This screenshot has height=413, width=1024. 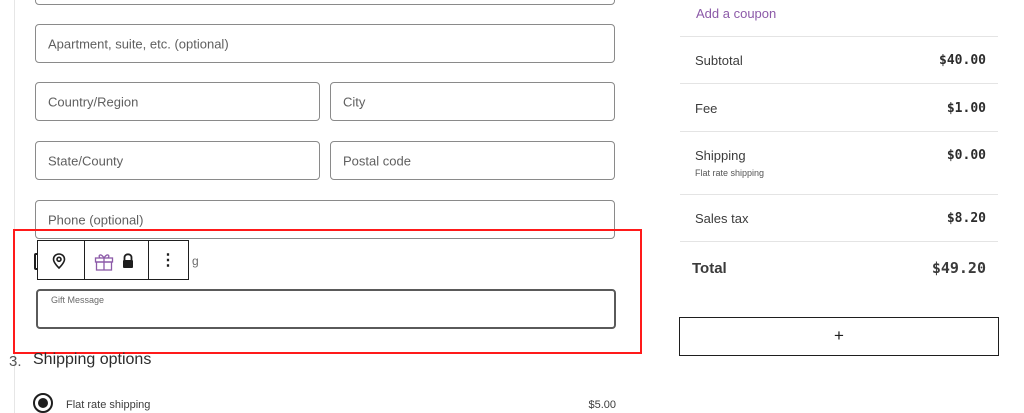 What do you see at coordinates (472, 101) in the screenshot?
I see `city-field: City` at bounding box center [472, 101].